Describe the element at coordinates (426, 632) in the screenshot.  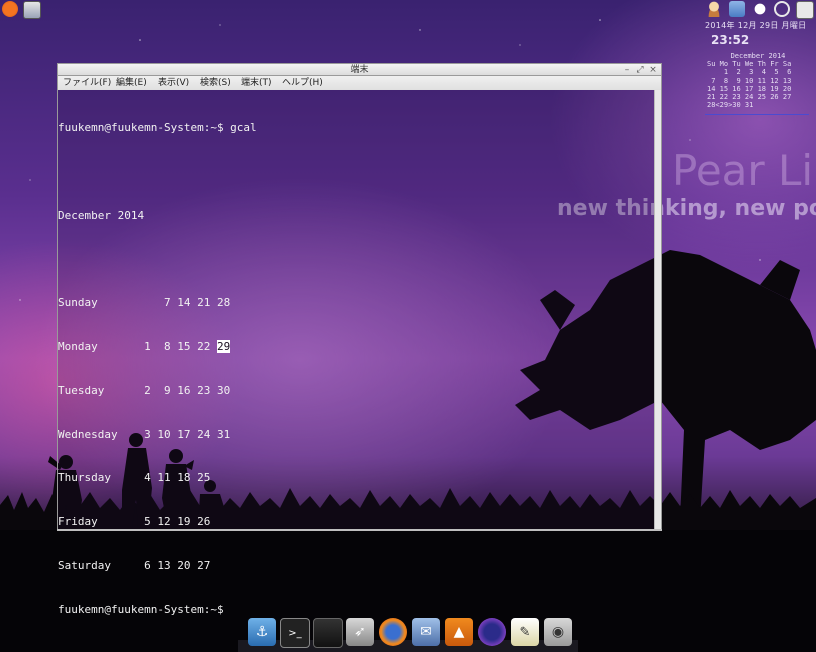
I see `mail-icon: ✉` at that location.